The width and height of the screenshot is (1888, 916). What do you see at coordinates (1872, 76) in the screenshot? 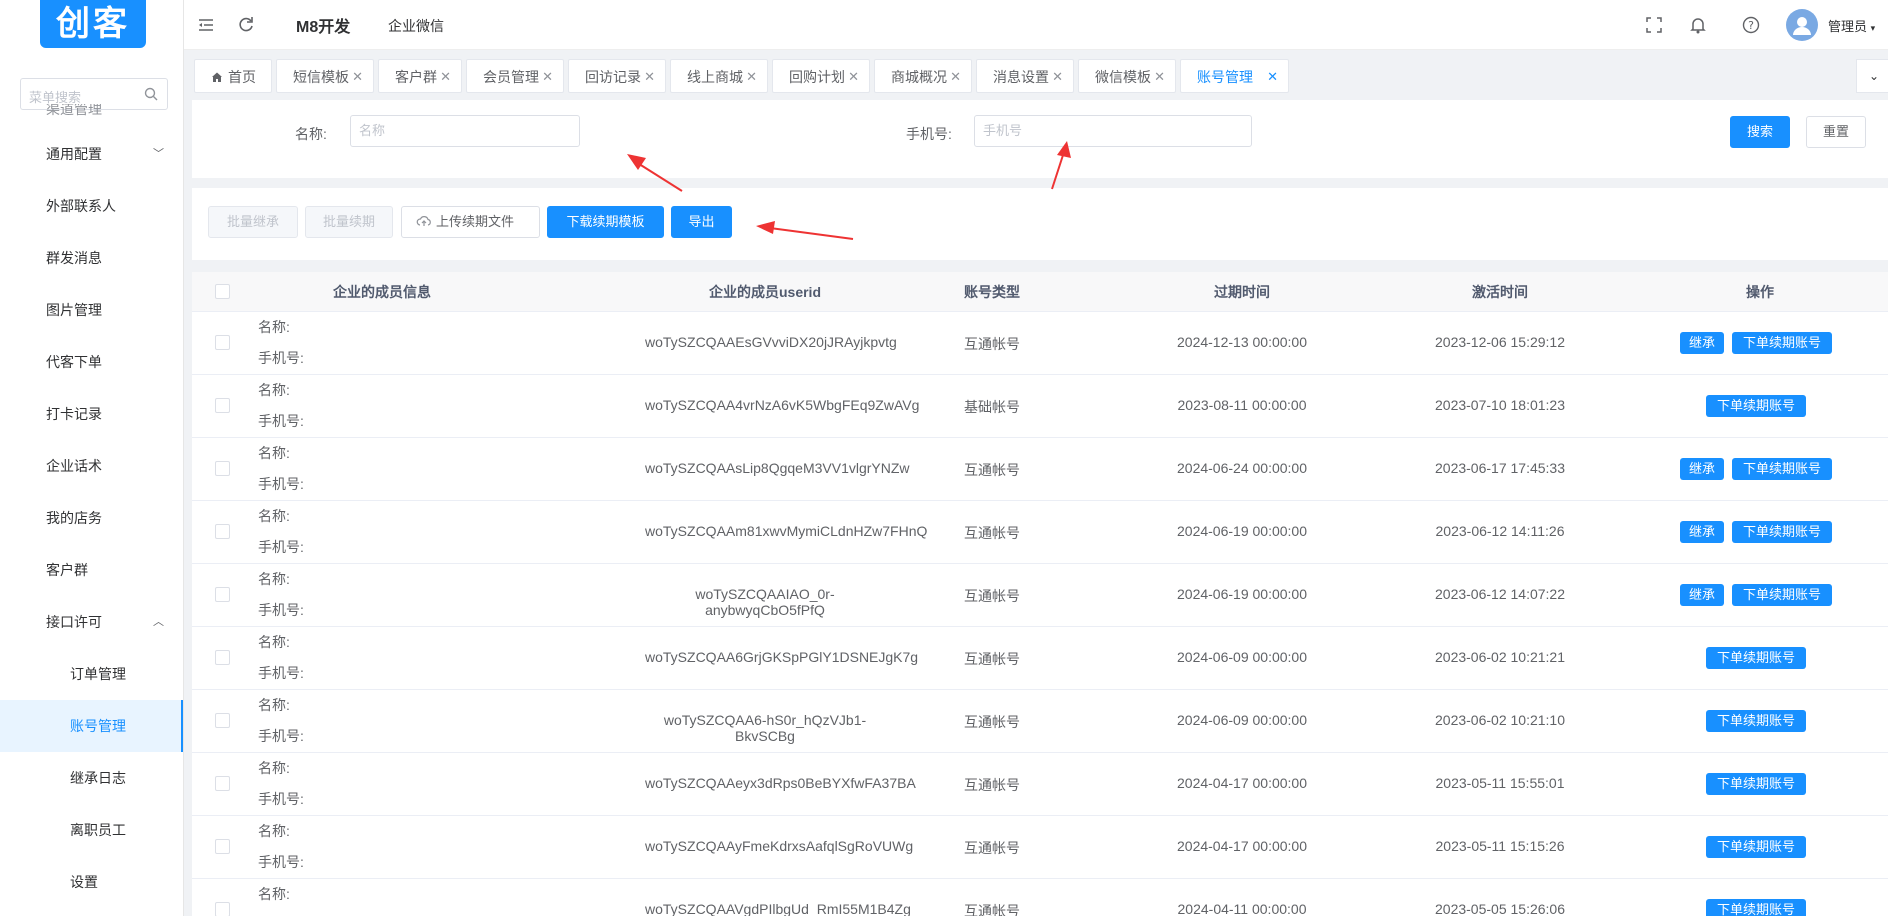
I see `tabs-more-button: ⌄` at bounding box center [1872, 76].